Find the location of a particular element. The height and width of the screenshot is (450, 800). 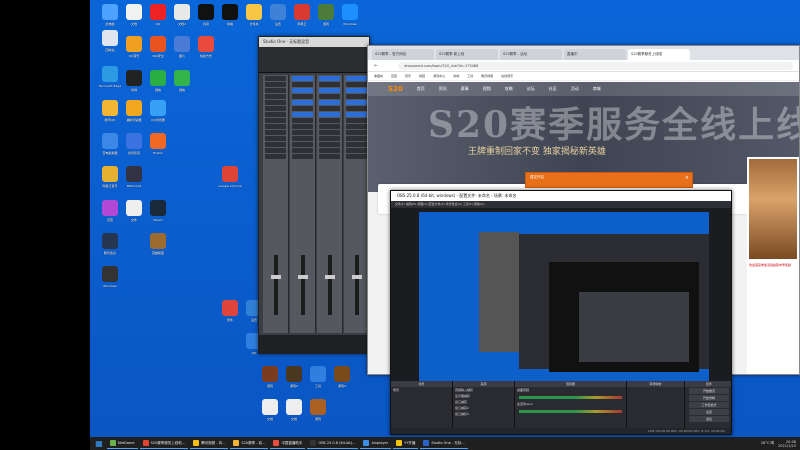

desktop-icon: 剪映 is located at coordinates (230, 15).